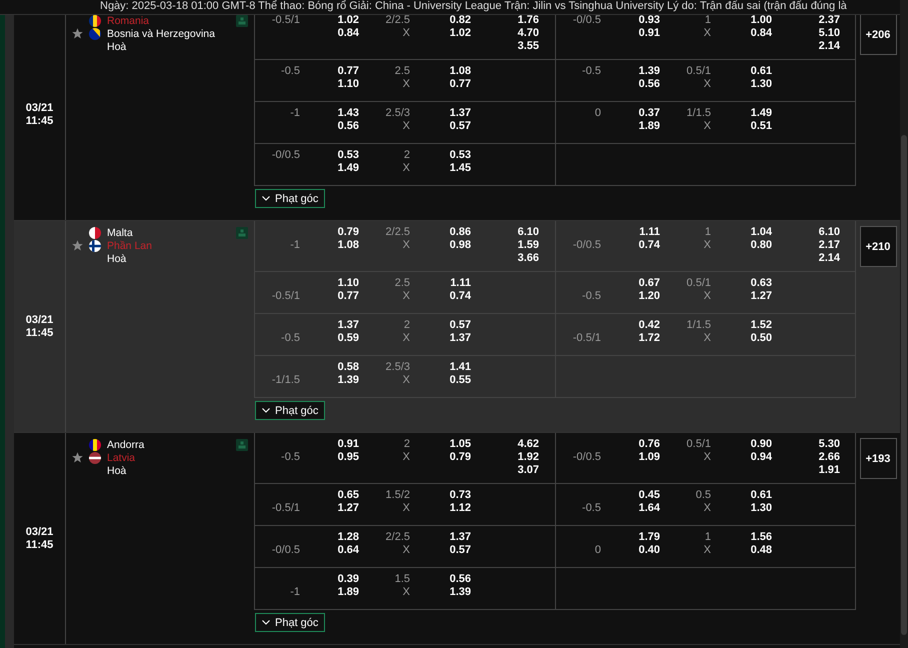 This screenshot has width=908, height=648. Describe the element at coordinates (878, 34) in the screenshot. I see `more-markets-button: +206` at that location.